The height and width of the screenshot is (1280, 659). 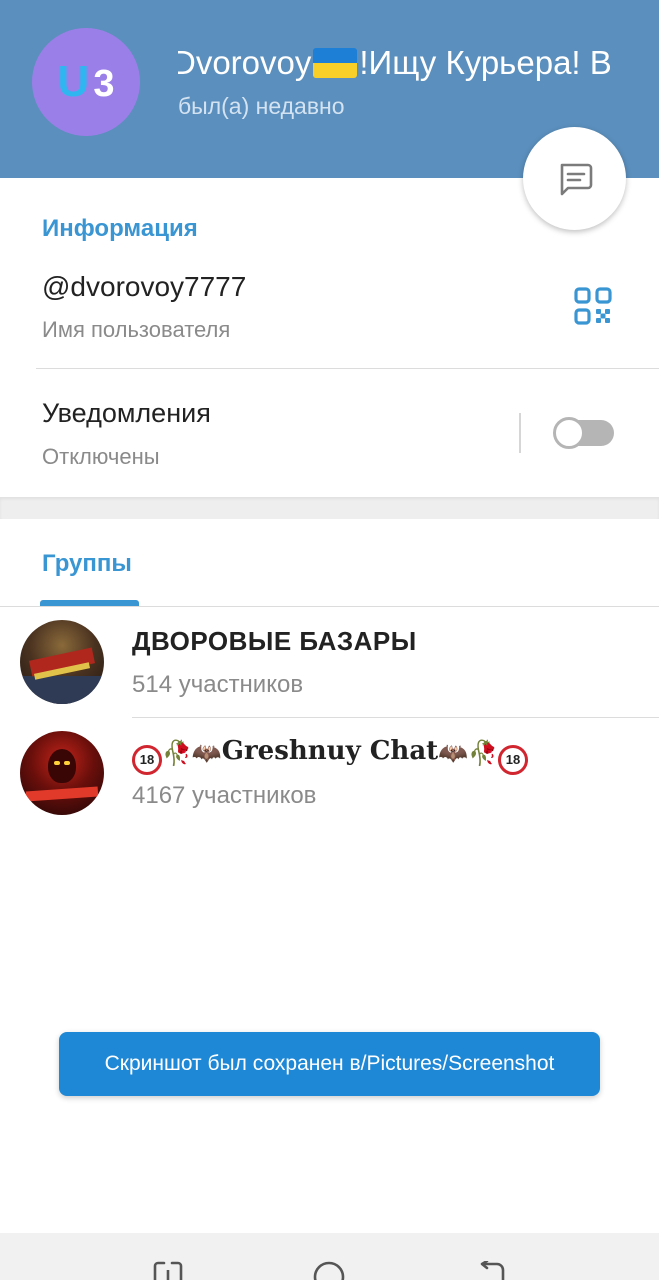 I want to click on tab-groups: Группы, so click(x=87, y=564).